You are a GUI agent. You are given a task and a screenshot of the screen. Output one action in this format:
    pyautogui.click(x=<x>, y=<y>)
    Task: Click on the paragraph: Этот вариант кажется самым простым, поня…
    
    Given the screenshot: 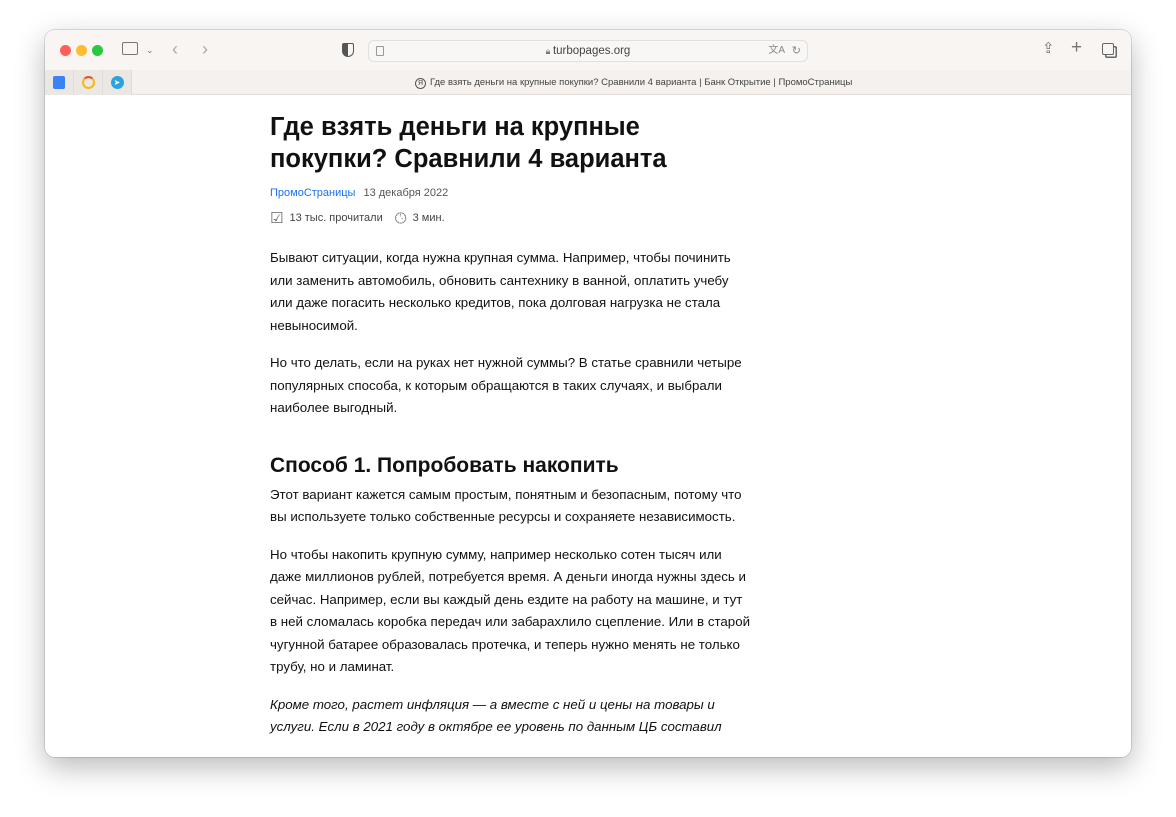 What is the action you would take?
    pyautogui.click(x=506, y=505)
    